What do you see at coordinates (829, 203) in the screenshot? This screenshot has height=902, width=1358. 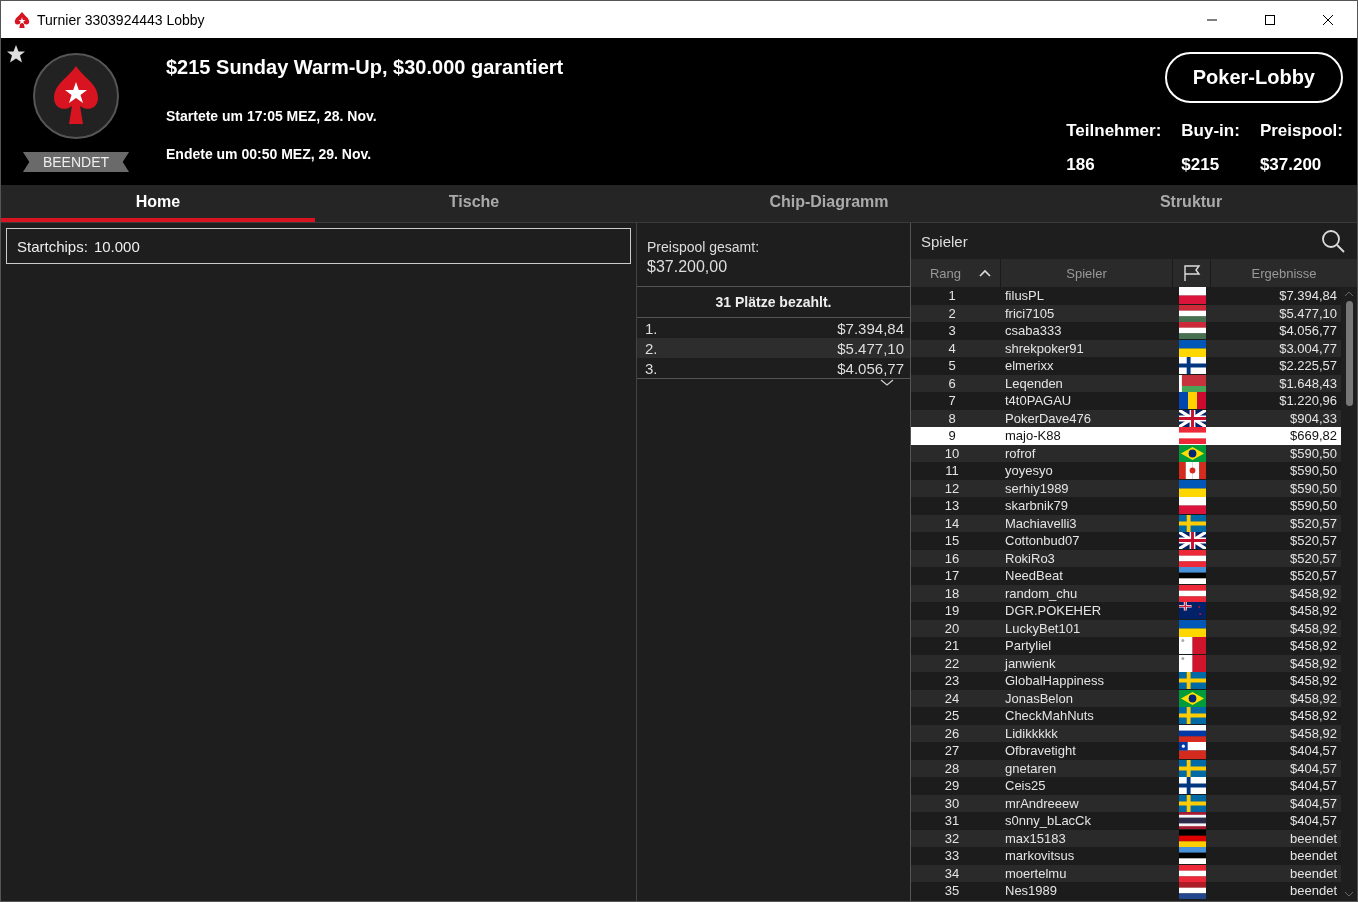 I see `tab: Chip-Diagramm` at bounding box center [829, 203].